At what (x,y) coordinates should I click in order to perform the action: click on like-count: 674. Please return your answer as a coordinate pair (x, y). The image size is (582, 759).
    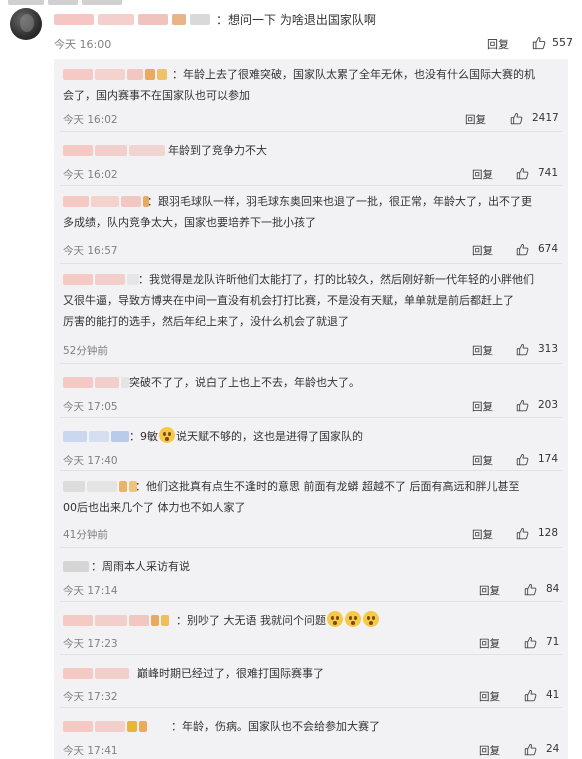
    Looking at the image, I should click on (548, 249).